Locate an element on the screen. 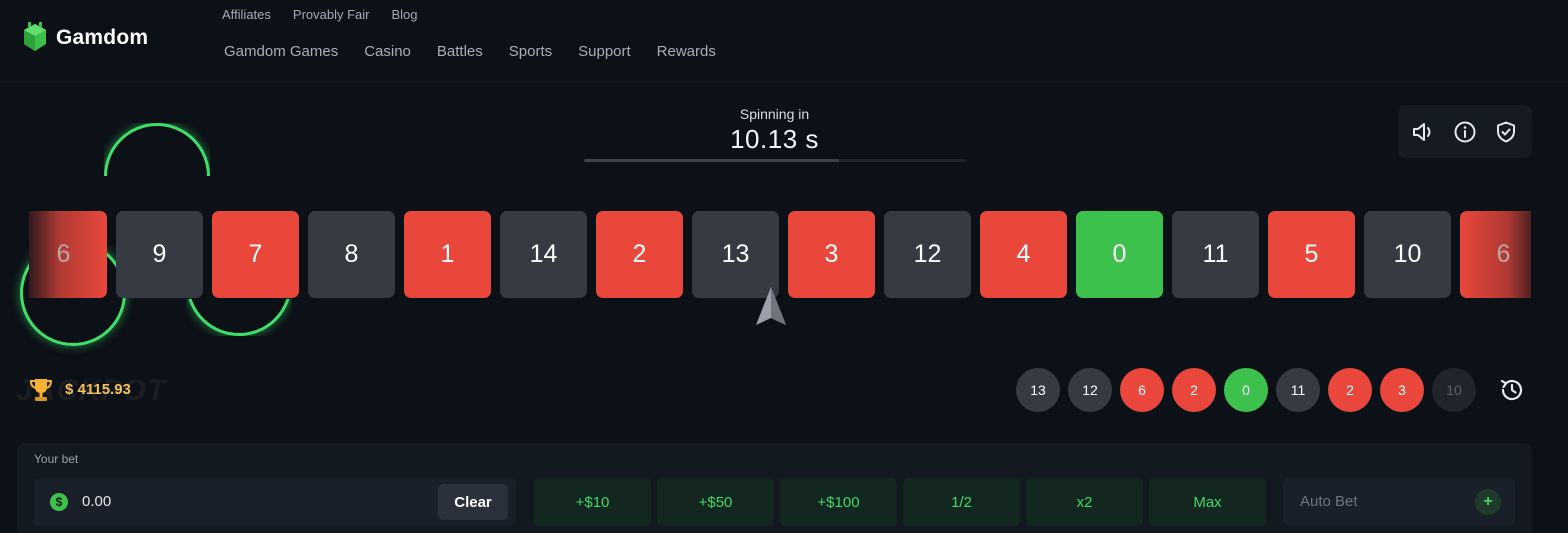 This screenshot has width=1568, height=533. nav-battles: Battles is located at coordinates (460, 51).